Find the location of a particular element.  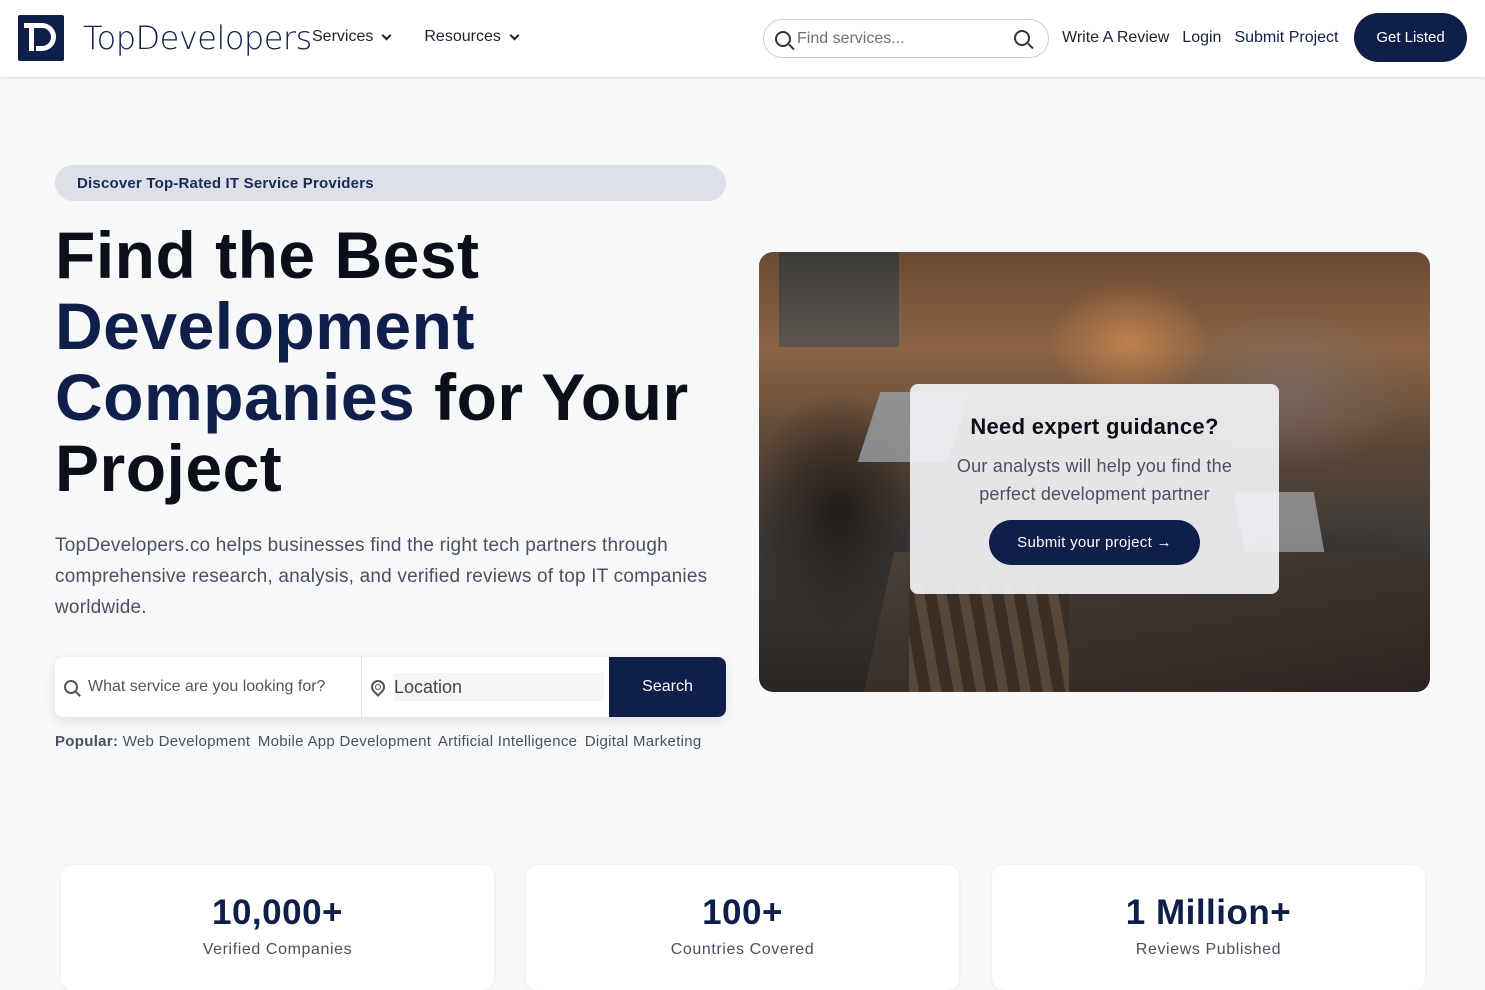

get-listed-button: Get Listed is located at coordinates (1410, 37).